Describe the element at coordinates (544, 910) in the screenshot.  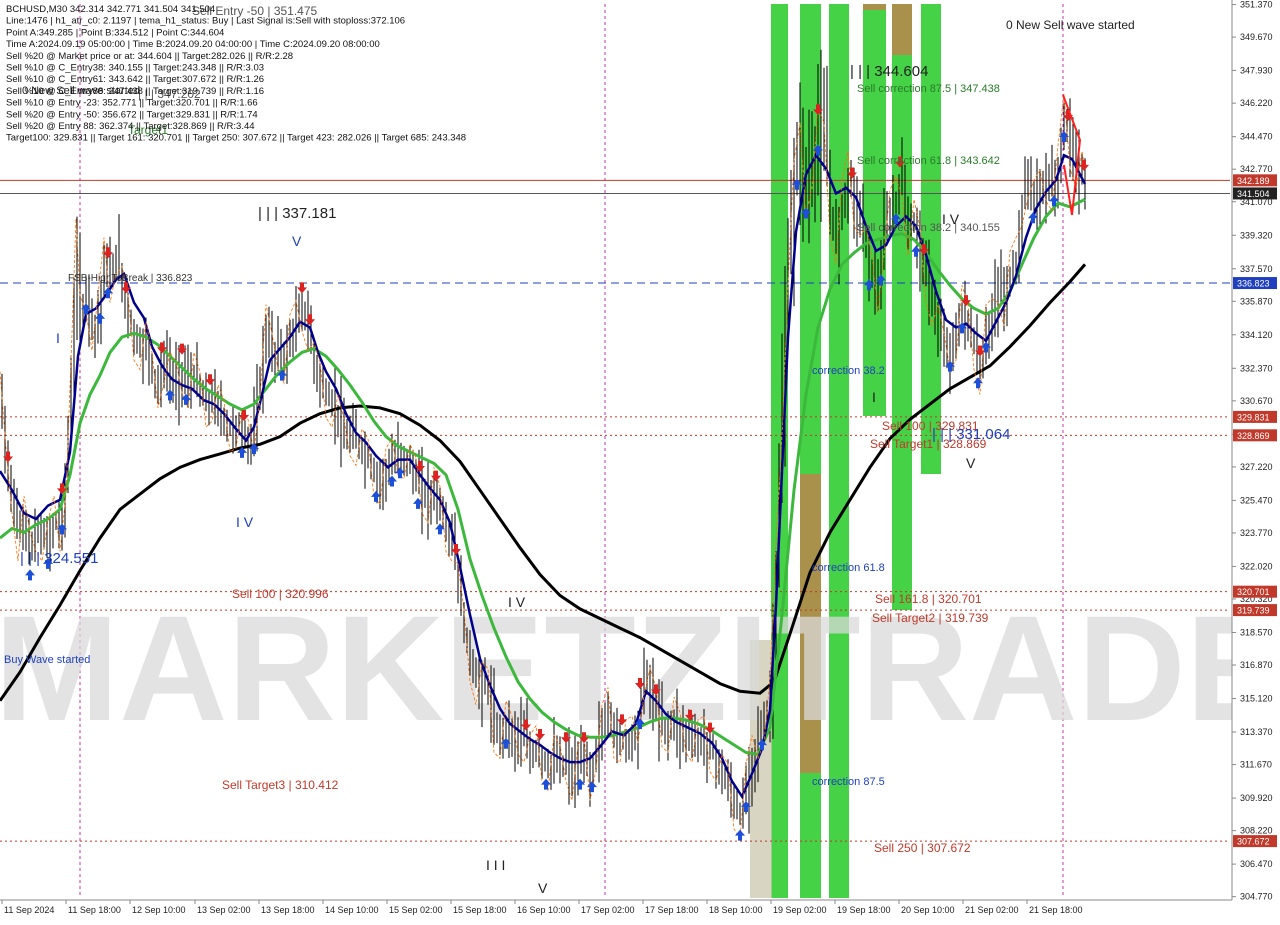
I see `x-tick-label: 16 Sep 10:00` at that location.